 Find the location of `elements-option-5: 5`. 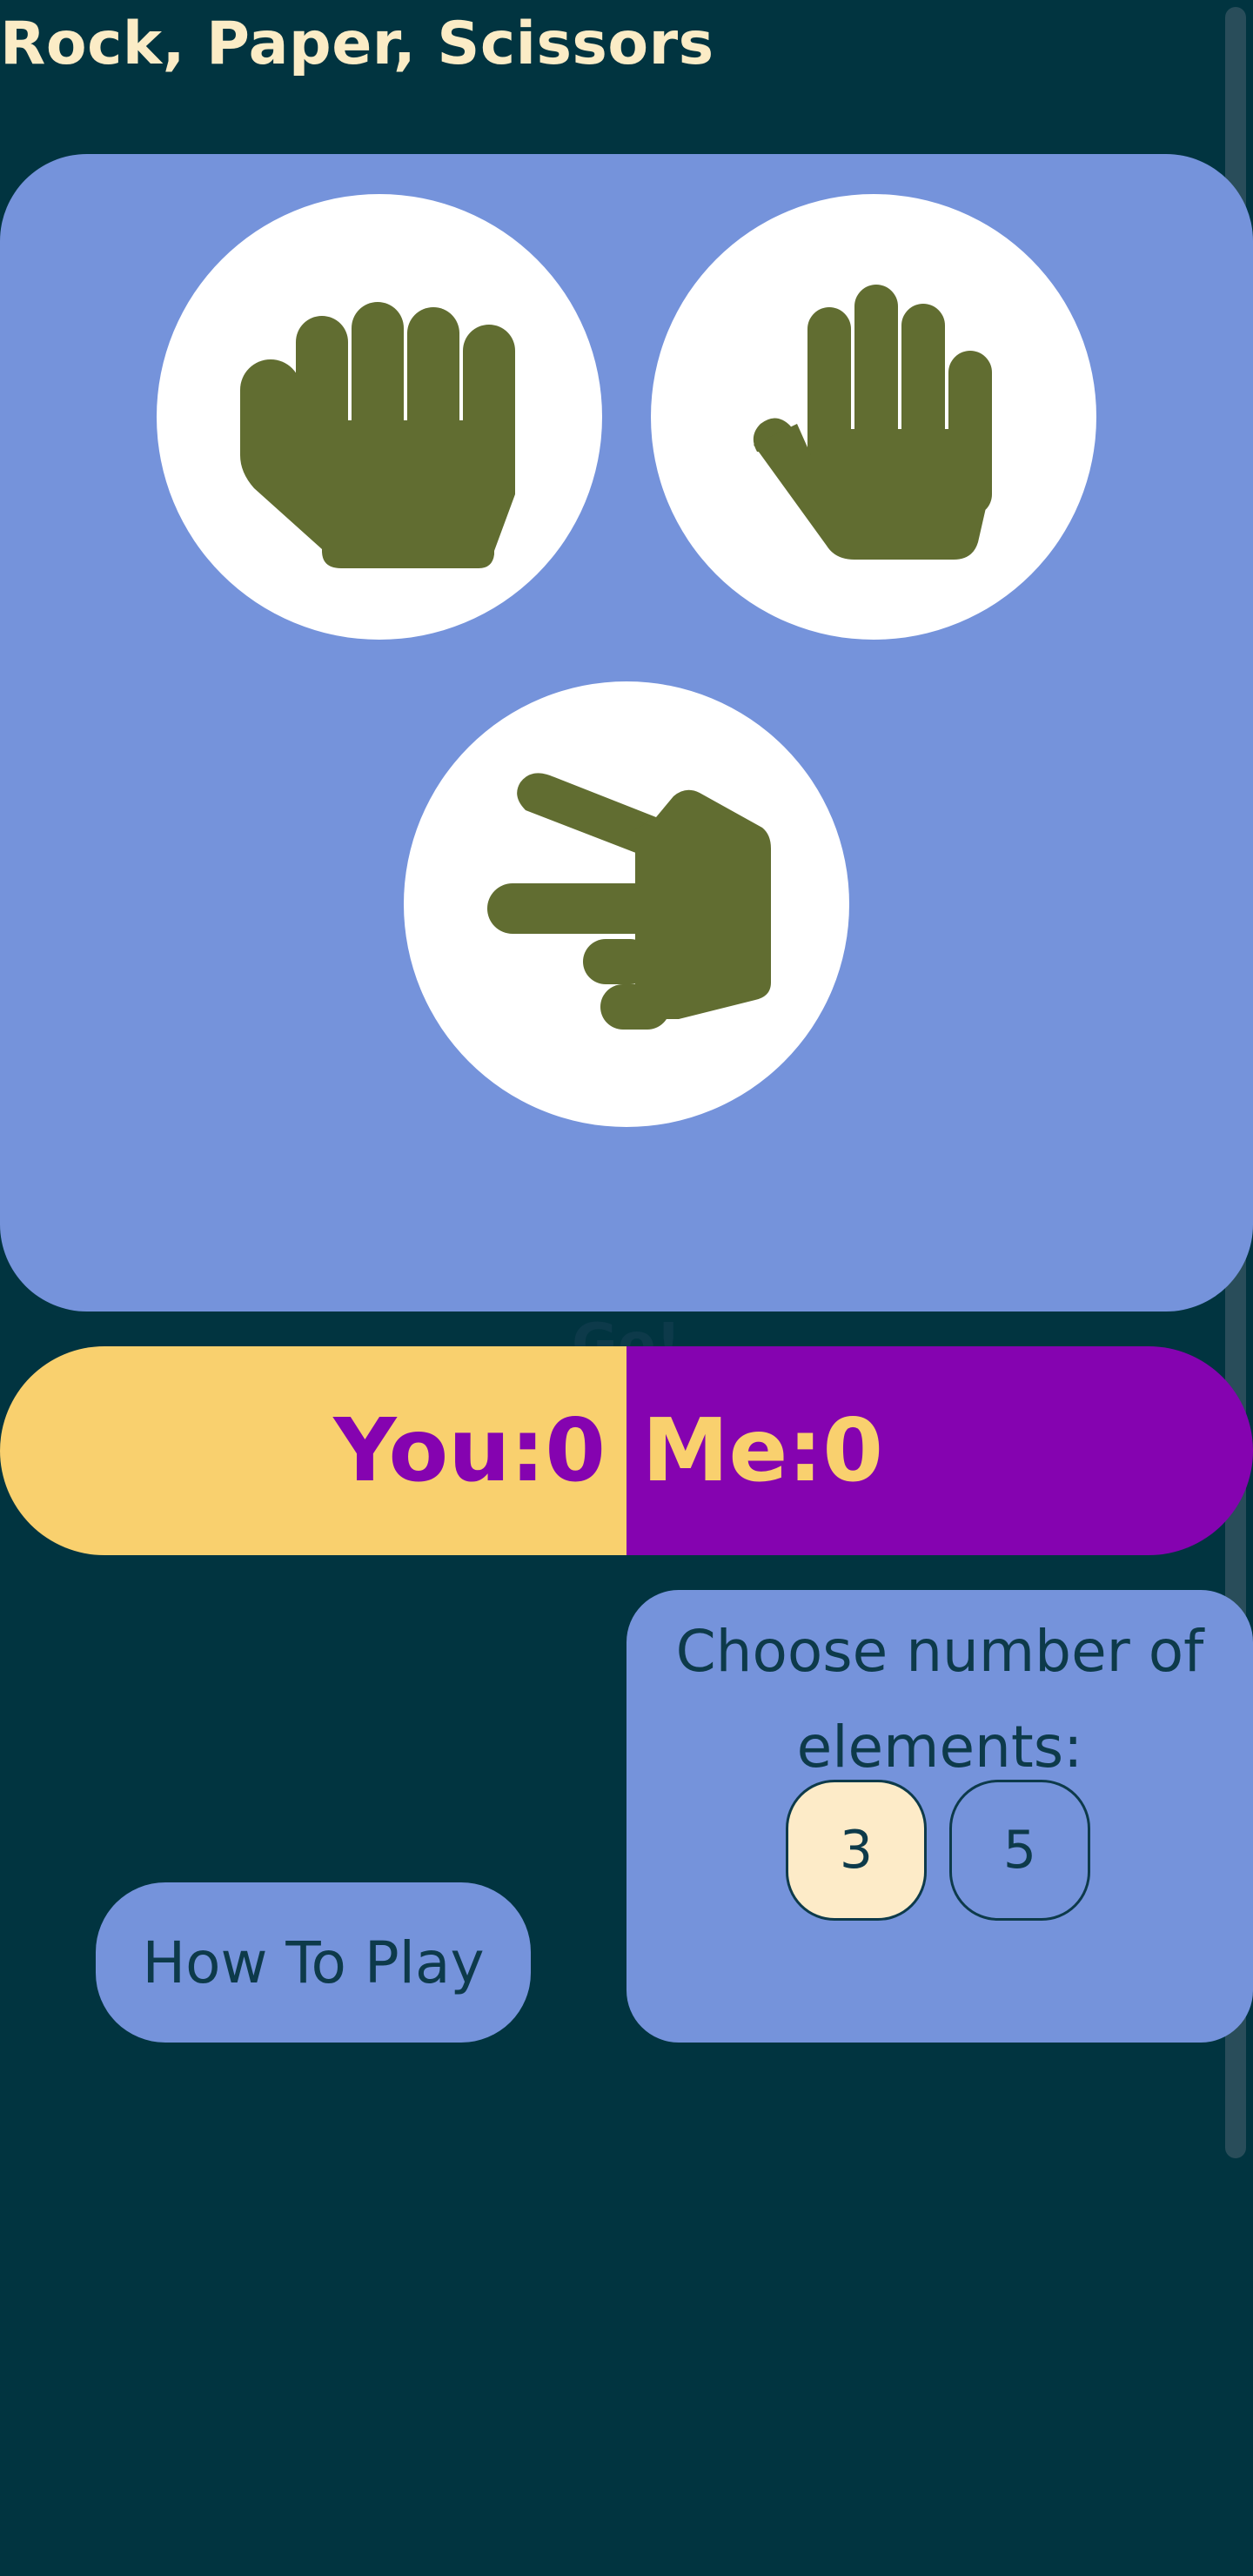

elements-option-5: 5 is located at coordinates (1020, 1850).